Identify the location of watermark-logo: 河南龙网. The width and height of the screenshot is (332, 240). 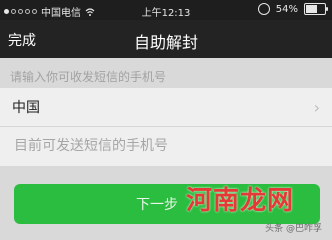
(240, 201).